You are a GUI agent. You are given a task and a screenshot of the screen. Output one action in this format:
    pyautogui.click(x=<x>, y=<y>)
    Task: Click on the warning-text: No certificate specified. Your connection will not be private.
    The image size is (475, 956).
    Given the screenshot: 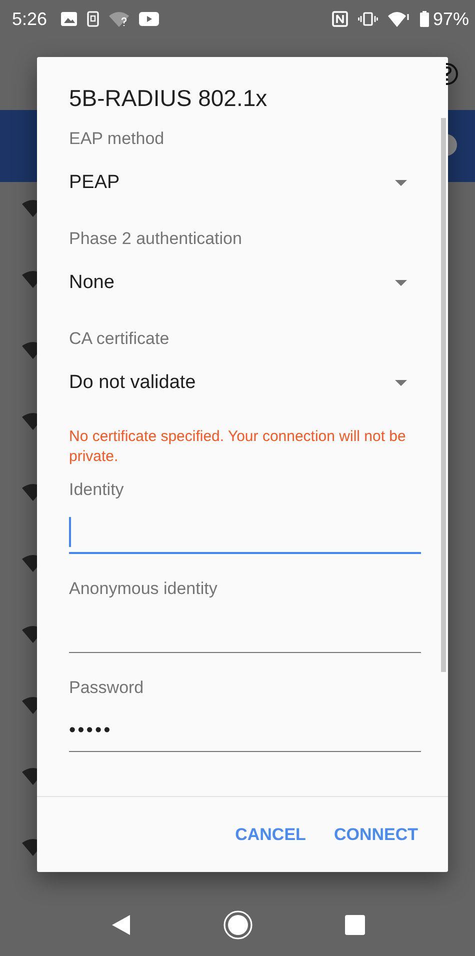 What is the action you would take?
    pyautogui.click(x=238, y=447)
    